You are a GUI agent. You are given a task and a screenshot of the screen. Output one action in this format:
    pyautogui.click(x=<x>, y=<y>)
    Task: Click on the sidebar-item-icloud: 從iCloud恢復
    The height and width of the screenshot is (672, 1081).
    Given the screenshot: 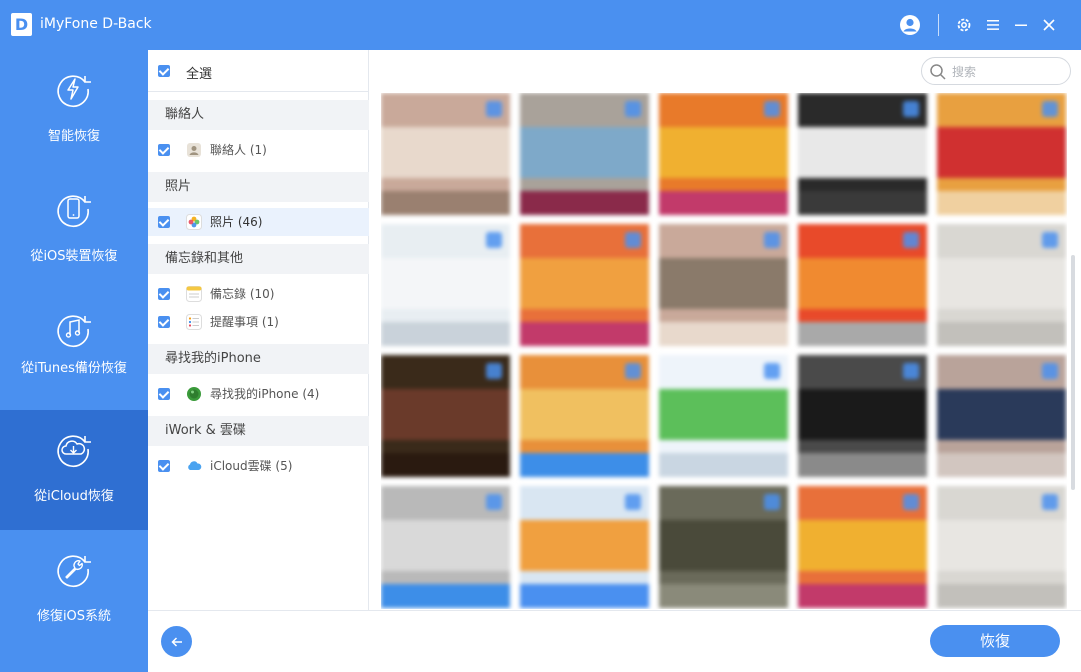 What is the action you would take?
    pyautogui.click(x=74, y=470)
    